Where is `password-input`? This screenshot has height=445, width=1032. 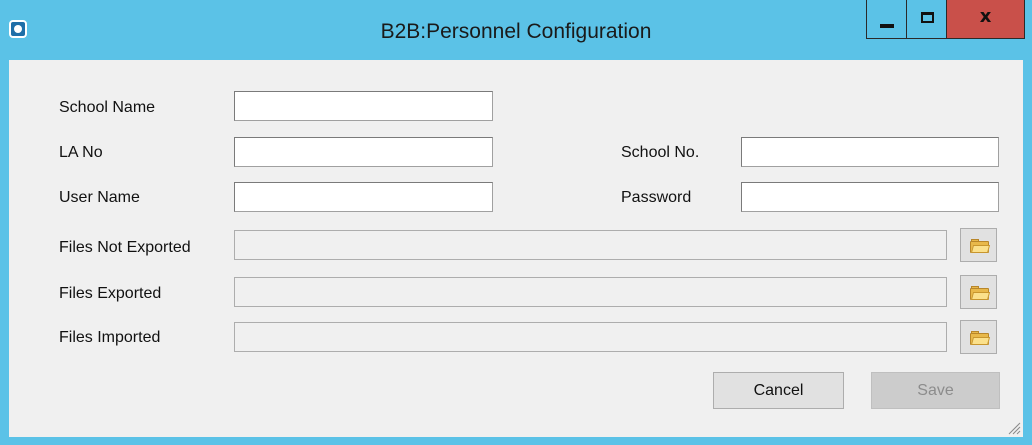
password-input is located at coordinates (870, 197).